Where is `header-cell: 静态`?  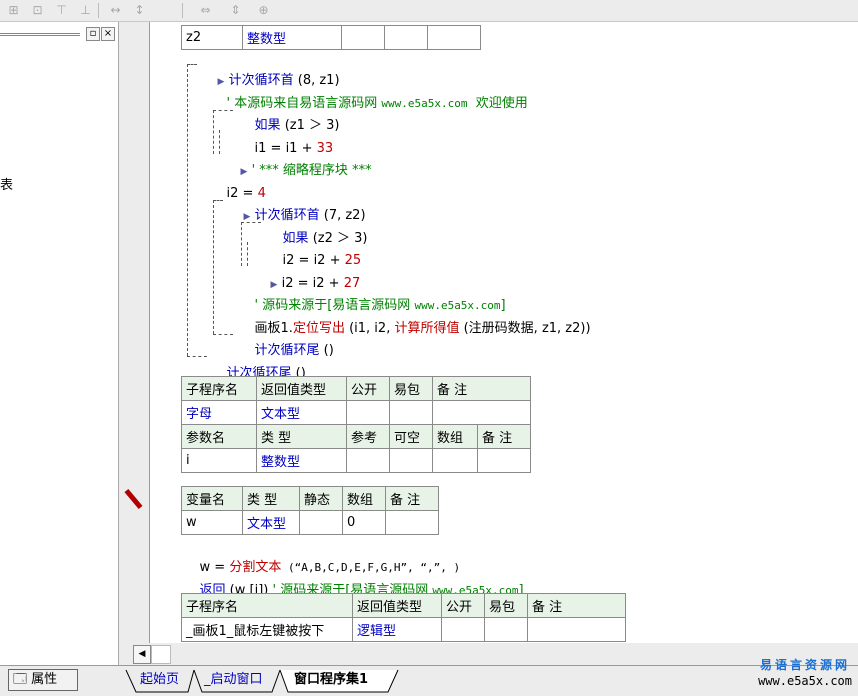 header-cell: 静态 is located at coordinates (321, 498).